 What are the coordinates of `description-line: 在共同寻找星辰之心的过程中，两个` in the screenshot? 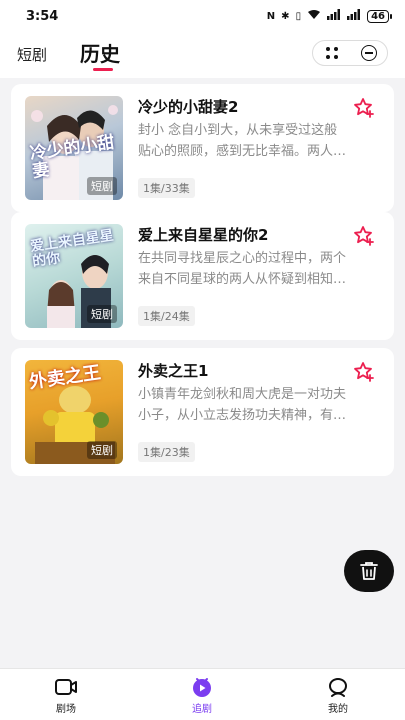 It's located at (242, 258).